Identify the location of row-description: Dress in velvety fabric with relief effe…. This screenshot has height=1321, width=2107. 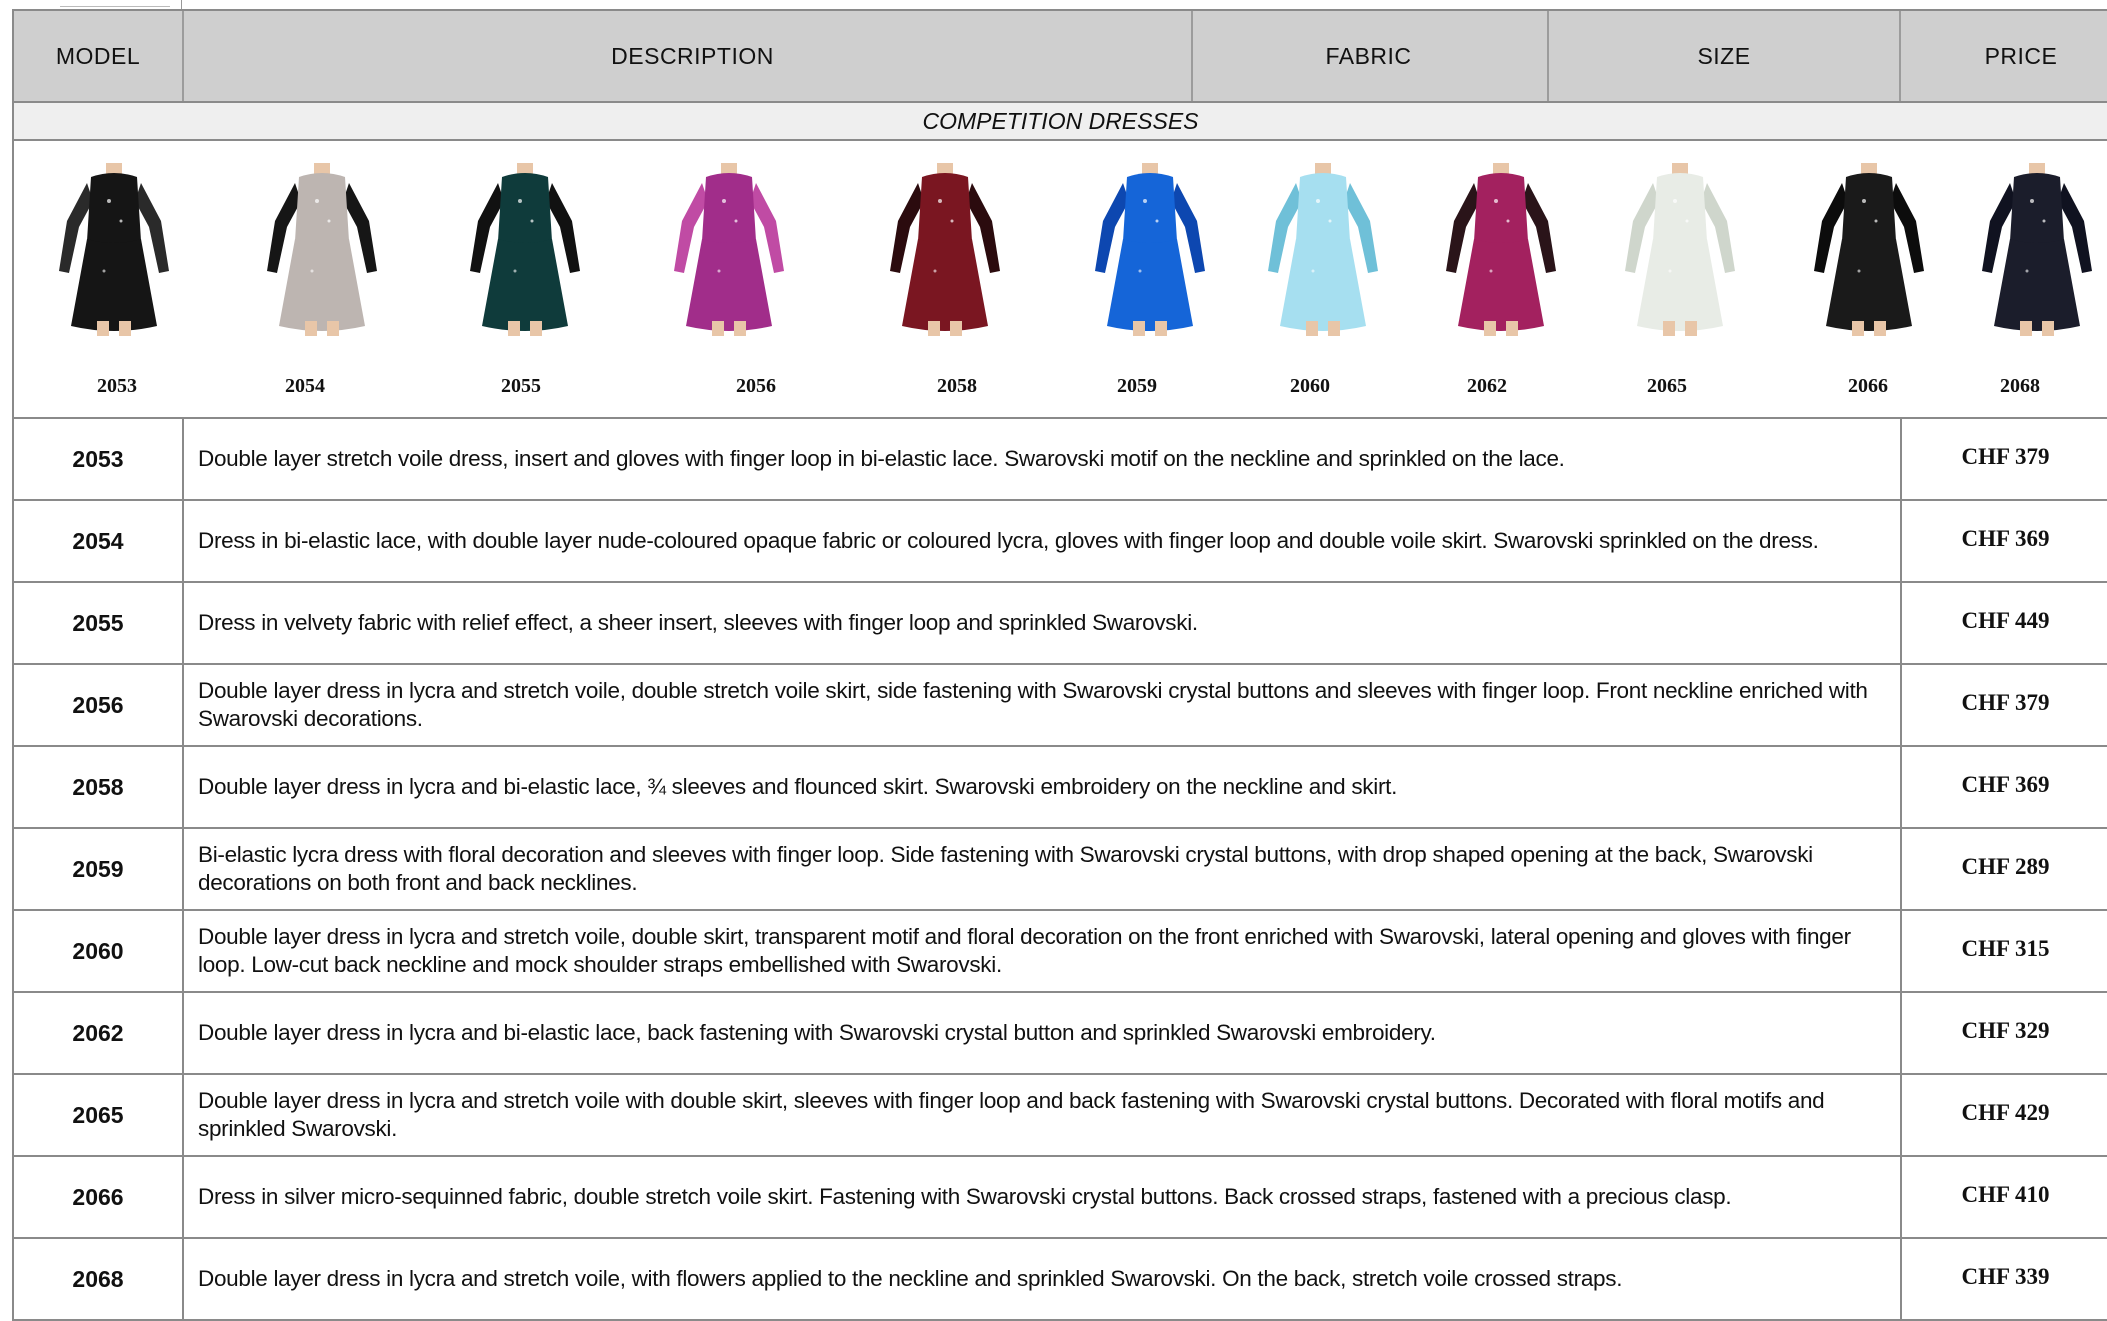
(698, 622).